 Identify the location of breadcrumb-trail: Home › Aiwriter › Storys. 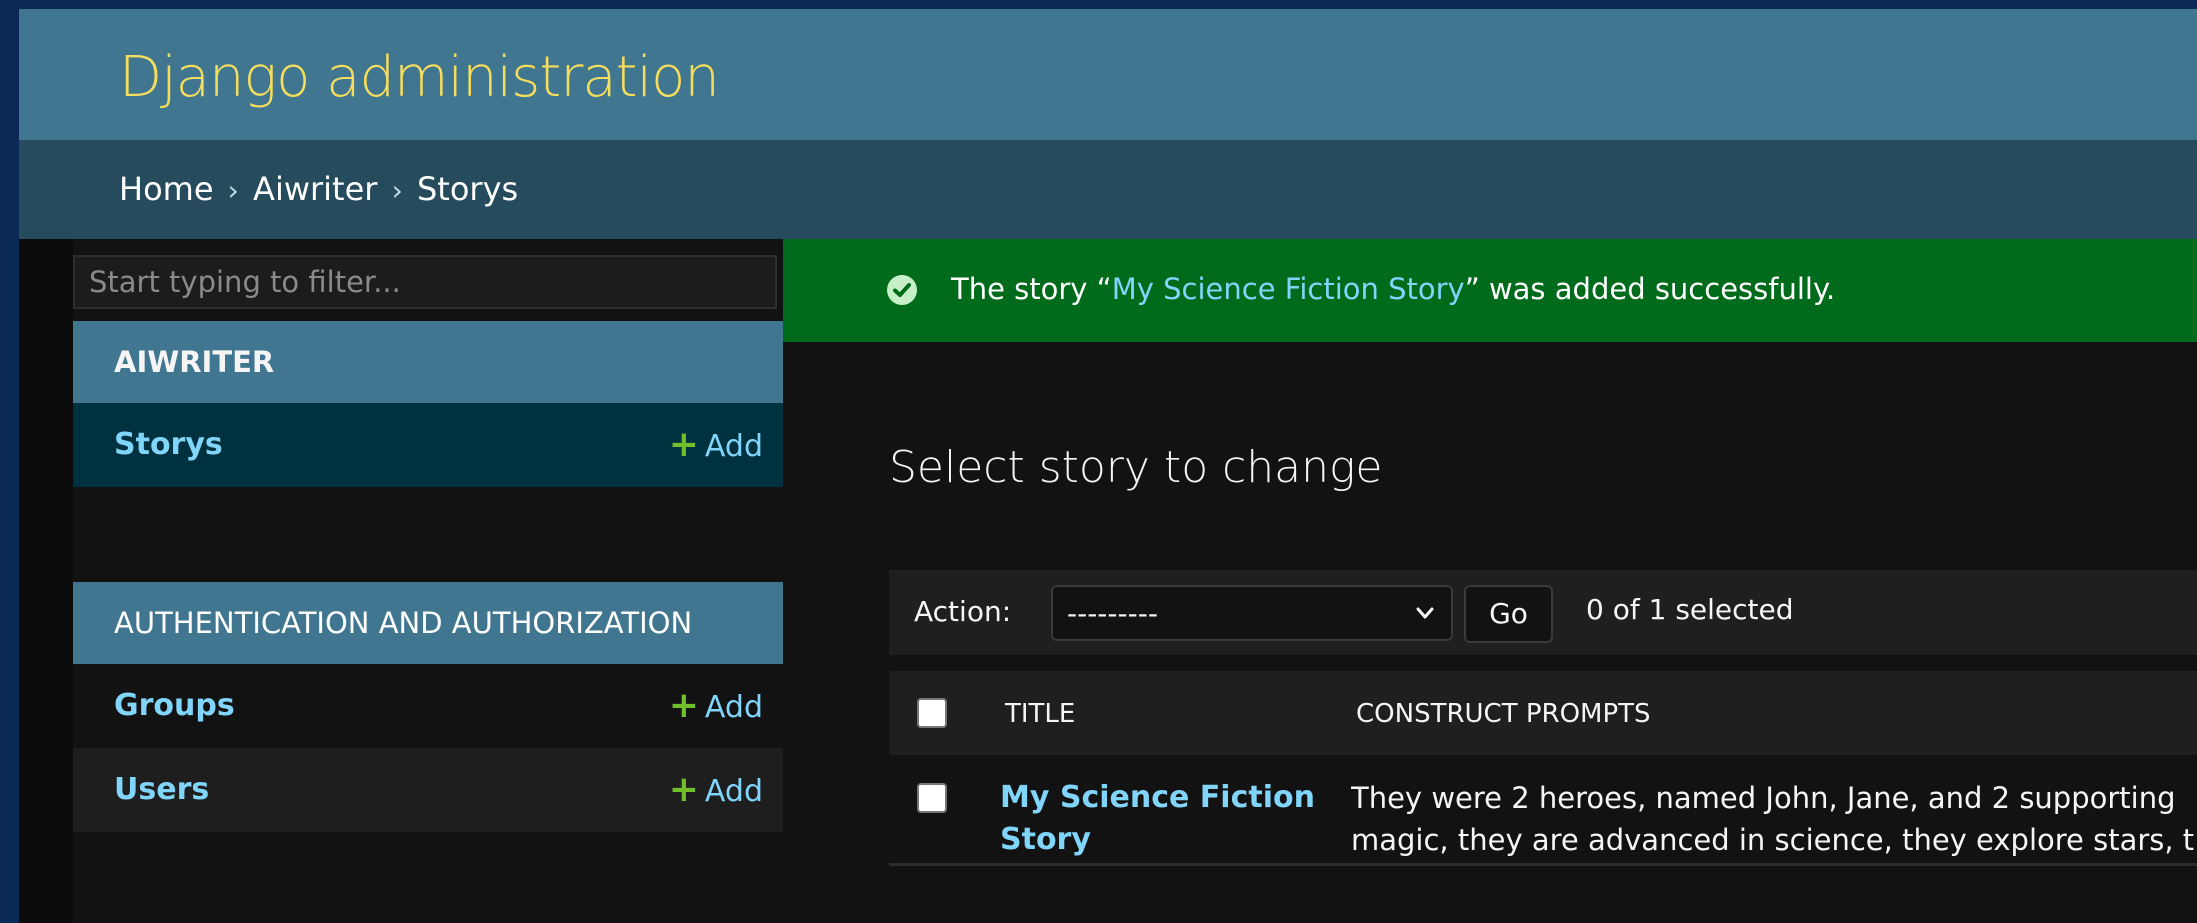
(318, 189).